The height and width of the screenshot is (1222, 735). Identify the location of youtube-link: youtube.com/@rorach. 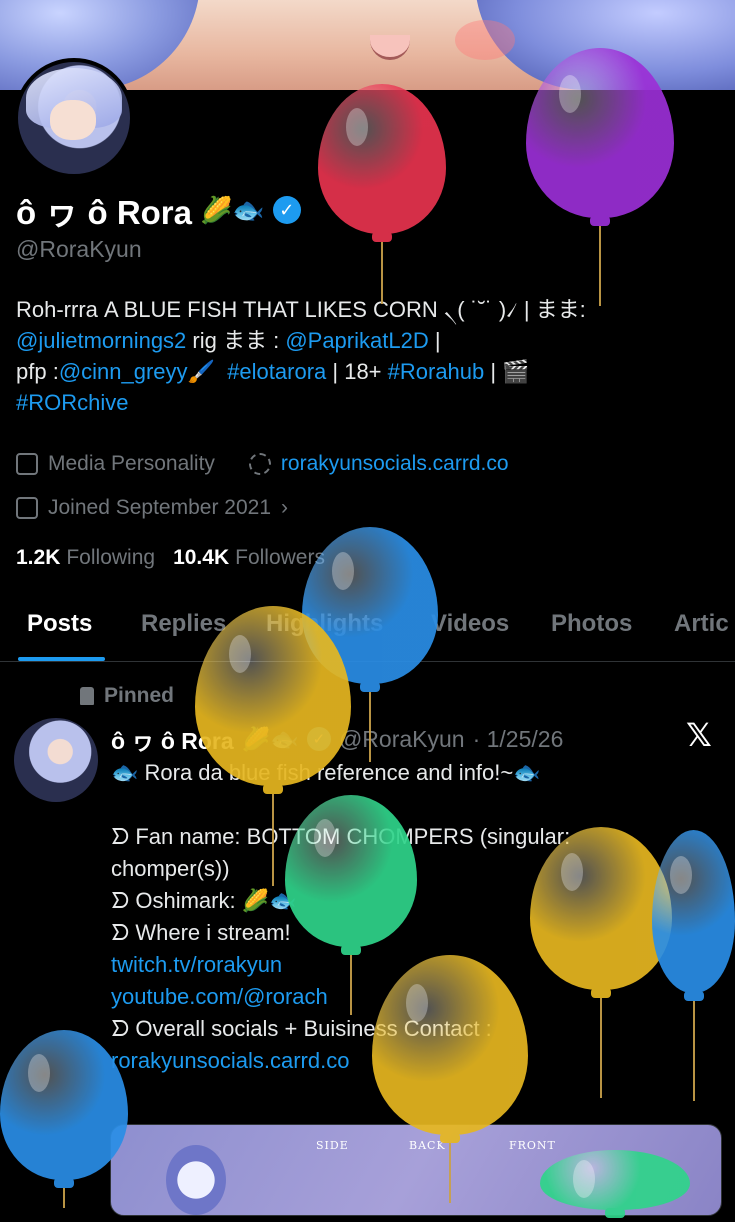
(219, 996).